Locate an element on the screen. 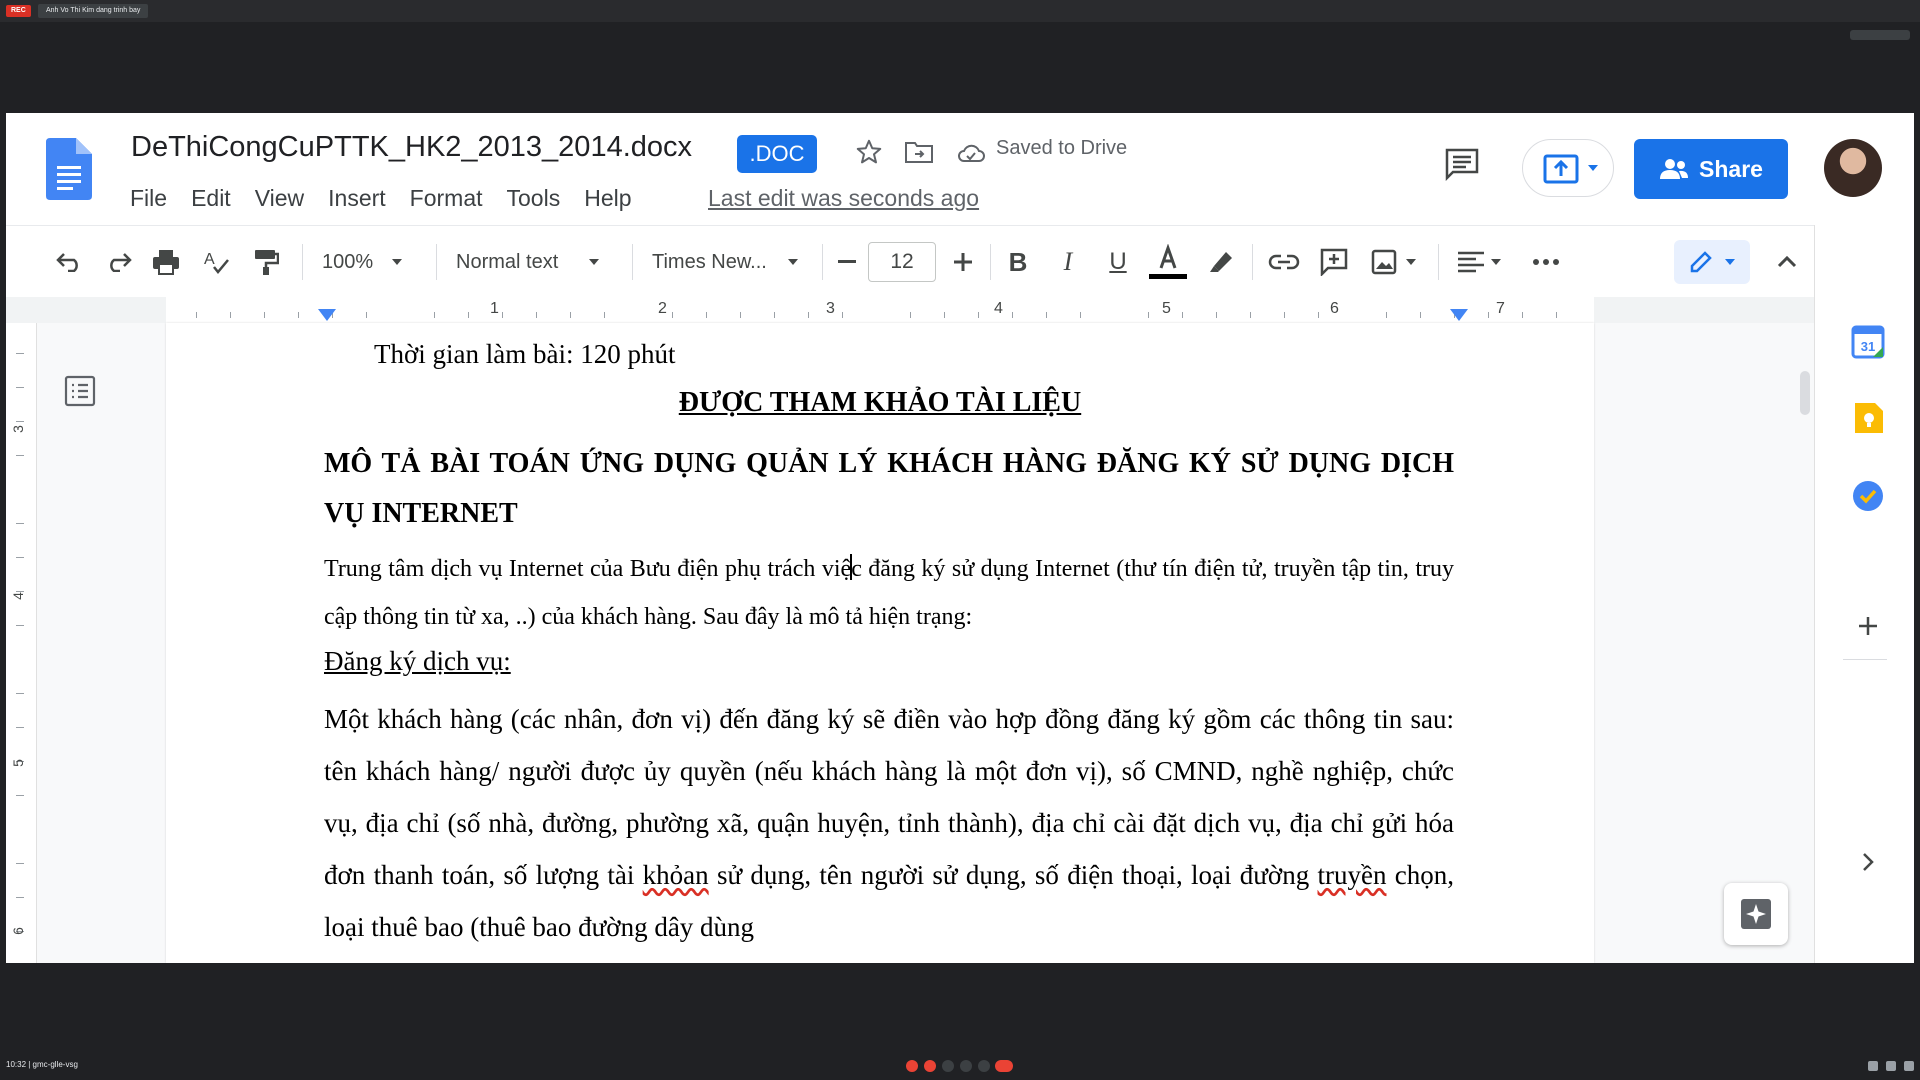 The image size is (1920, 1080). explore-button is located at coordinates (1756, 914).